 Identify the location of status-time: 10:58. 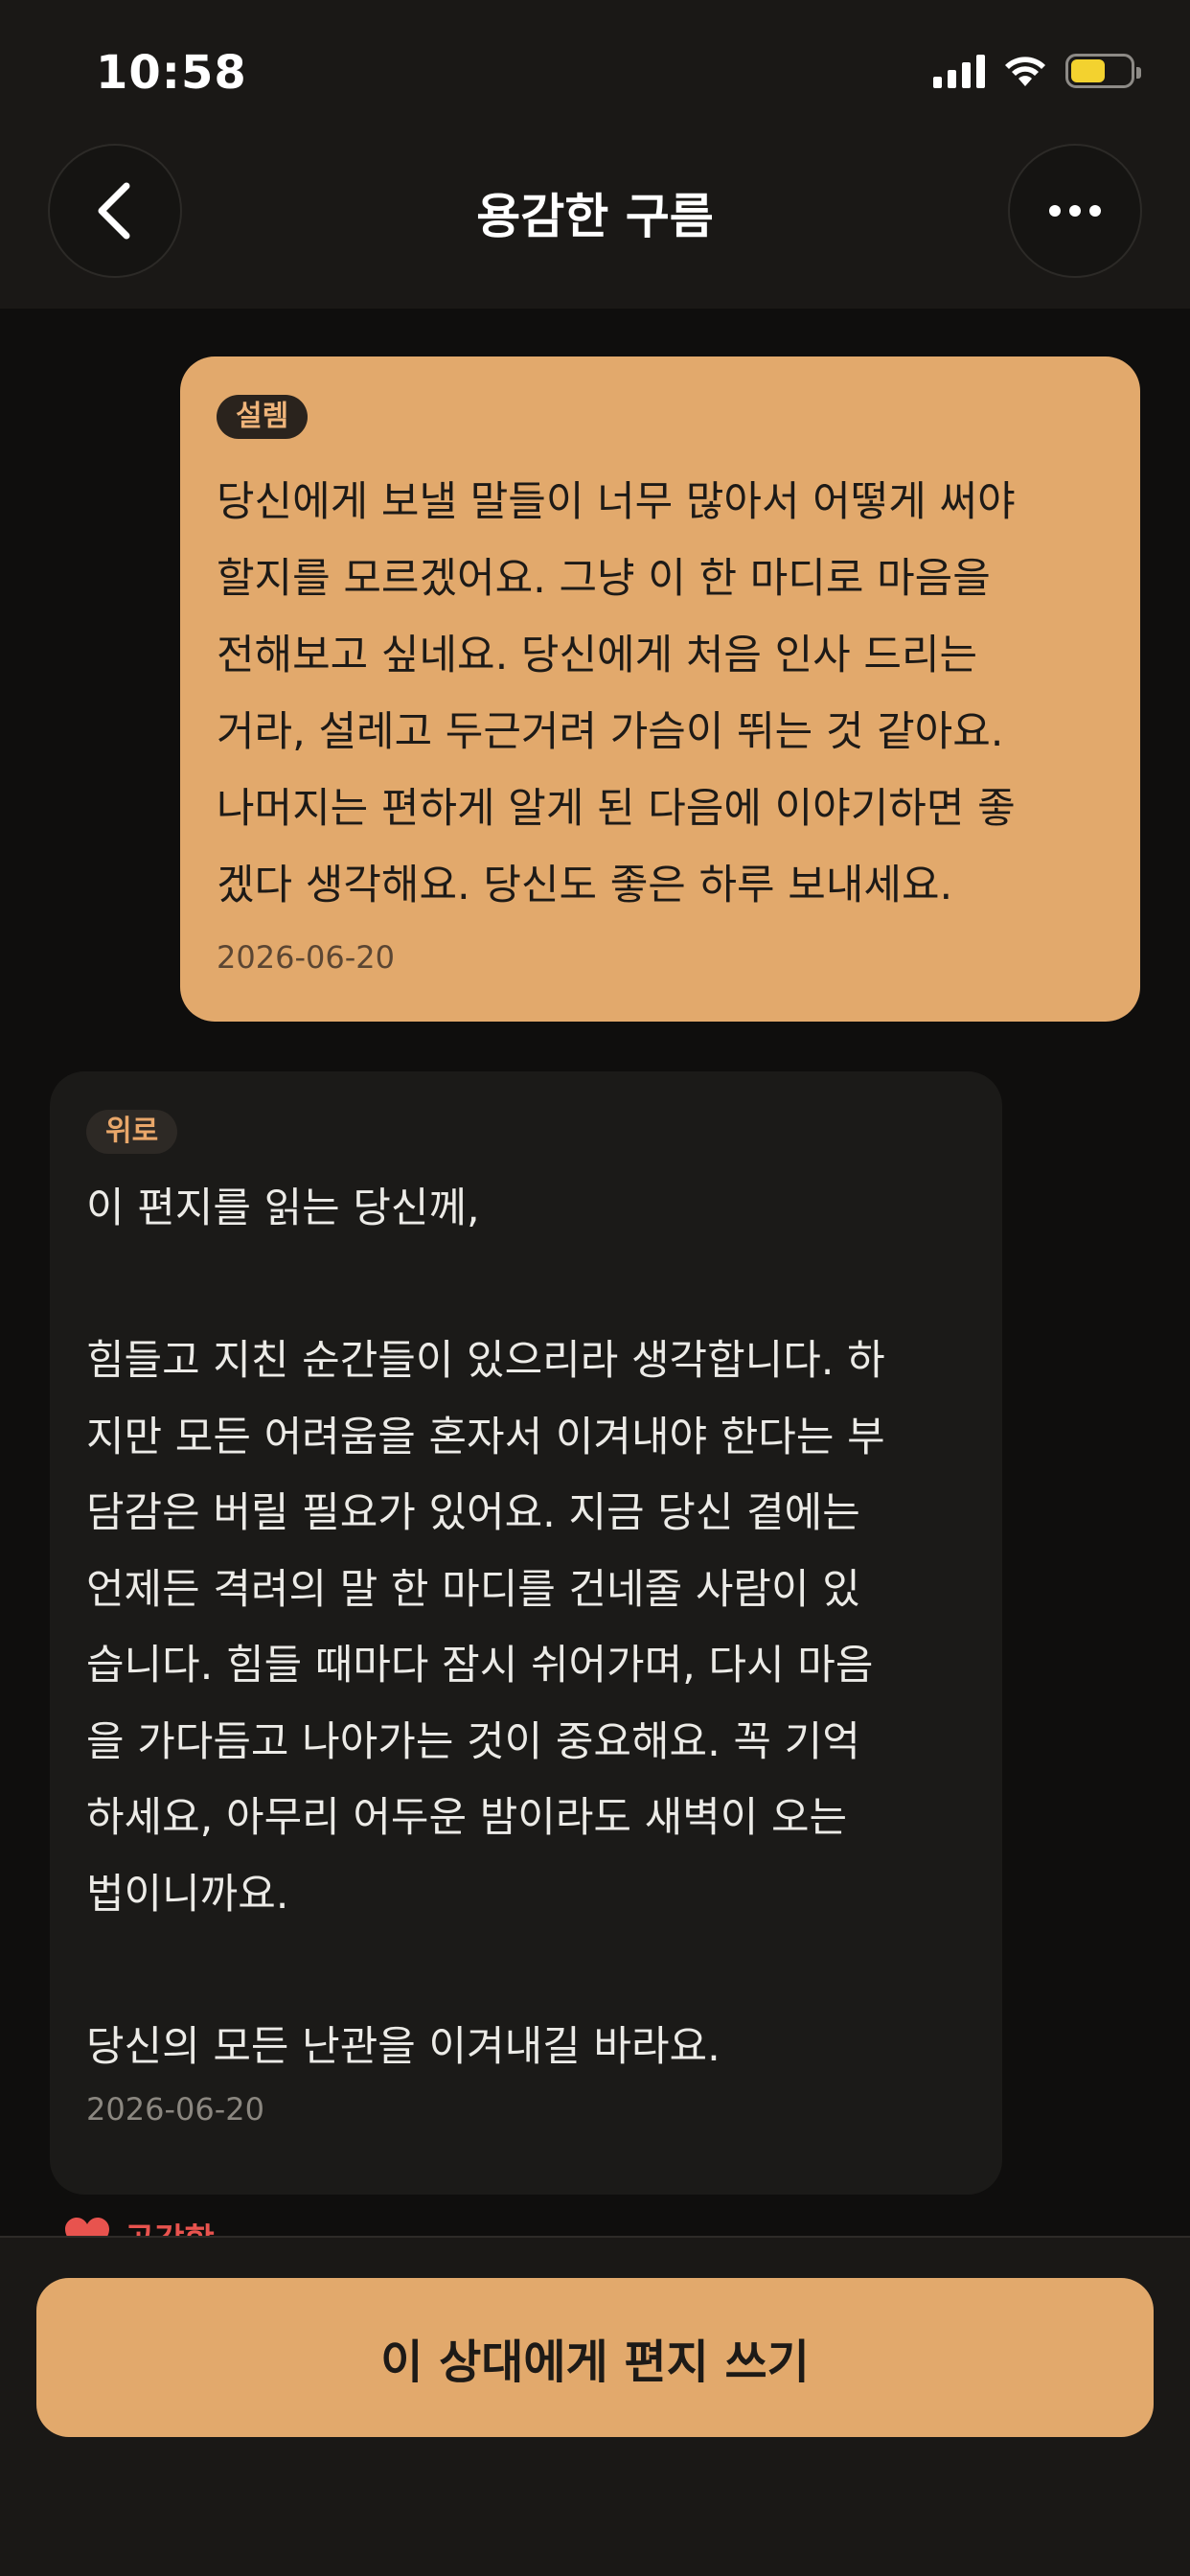
(171, 73).